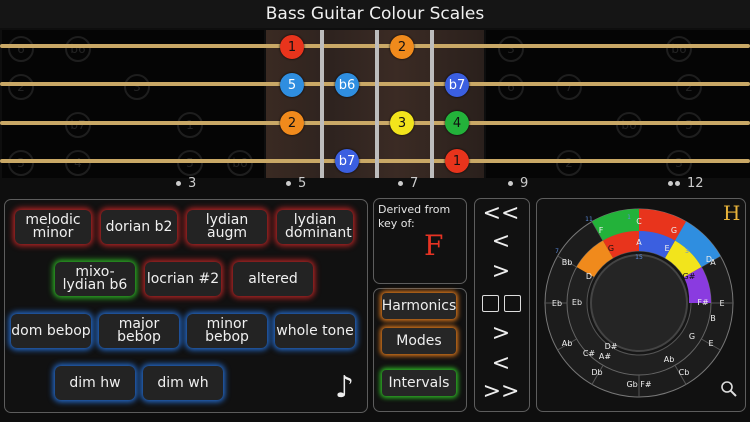 This screenshot has width=750, height=422. I want to click on next-mode-button: >, so click(501, 333).